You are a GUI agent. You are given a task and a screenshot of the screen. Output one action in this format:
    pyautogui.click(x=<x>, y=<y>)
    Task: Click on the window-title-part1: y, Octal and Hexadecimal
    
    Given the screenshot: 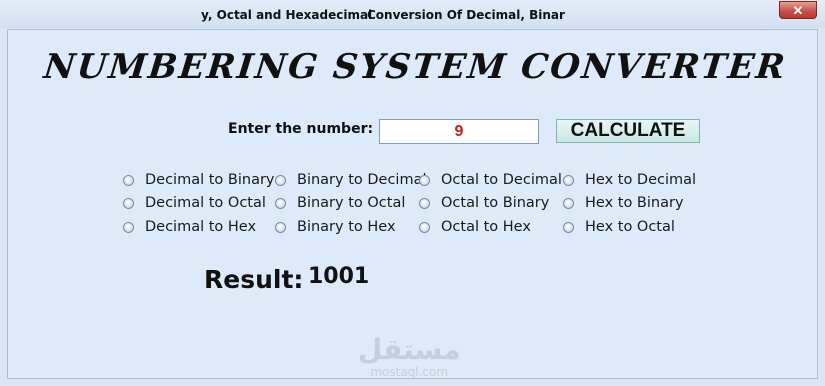 What is the action you would take?
    pyautogui.click(x=287, y=15)
    